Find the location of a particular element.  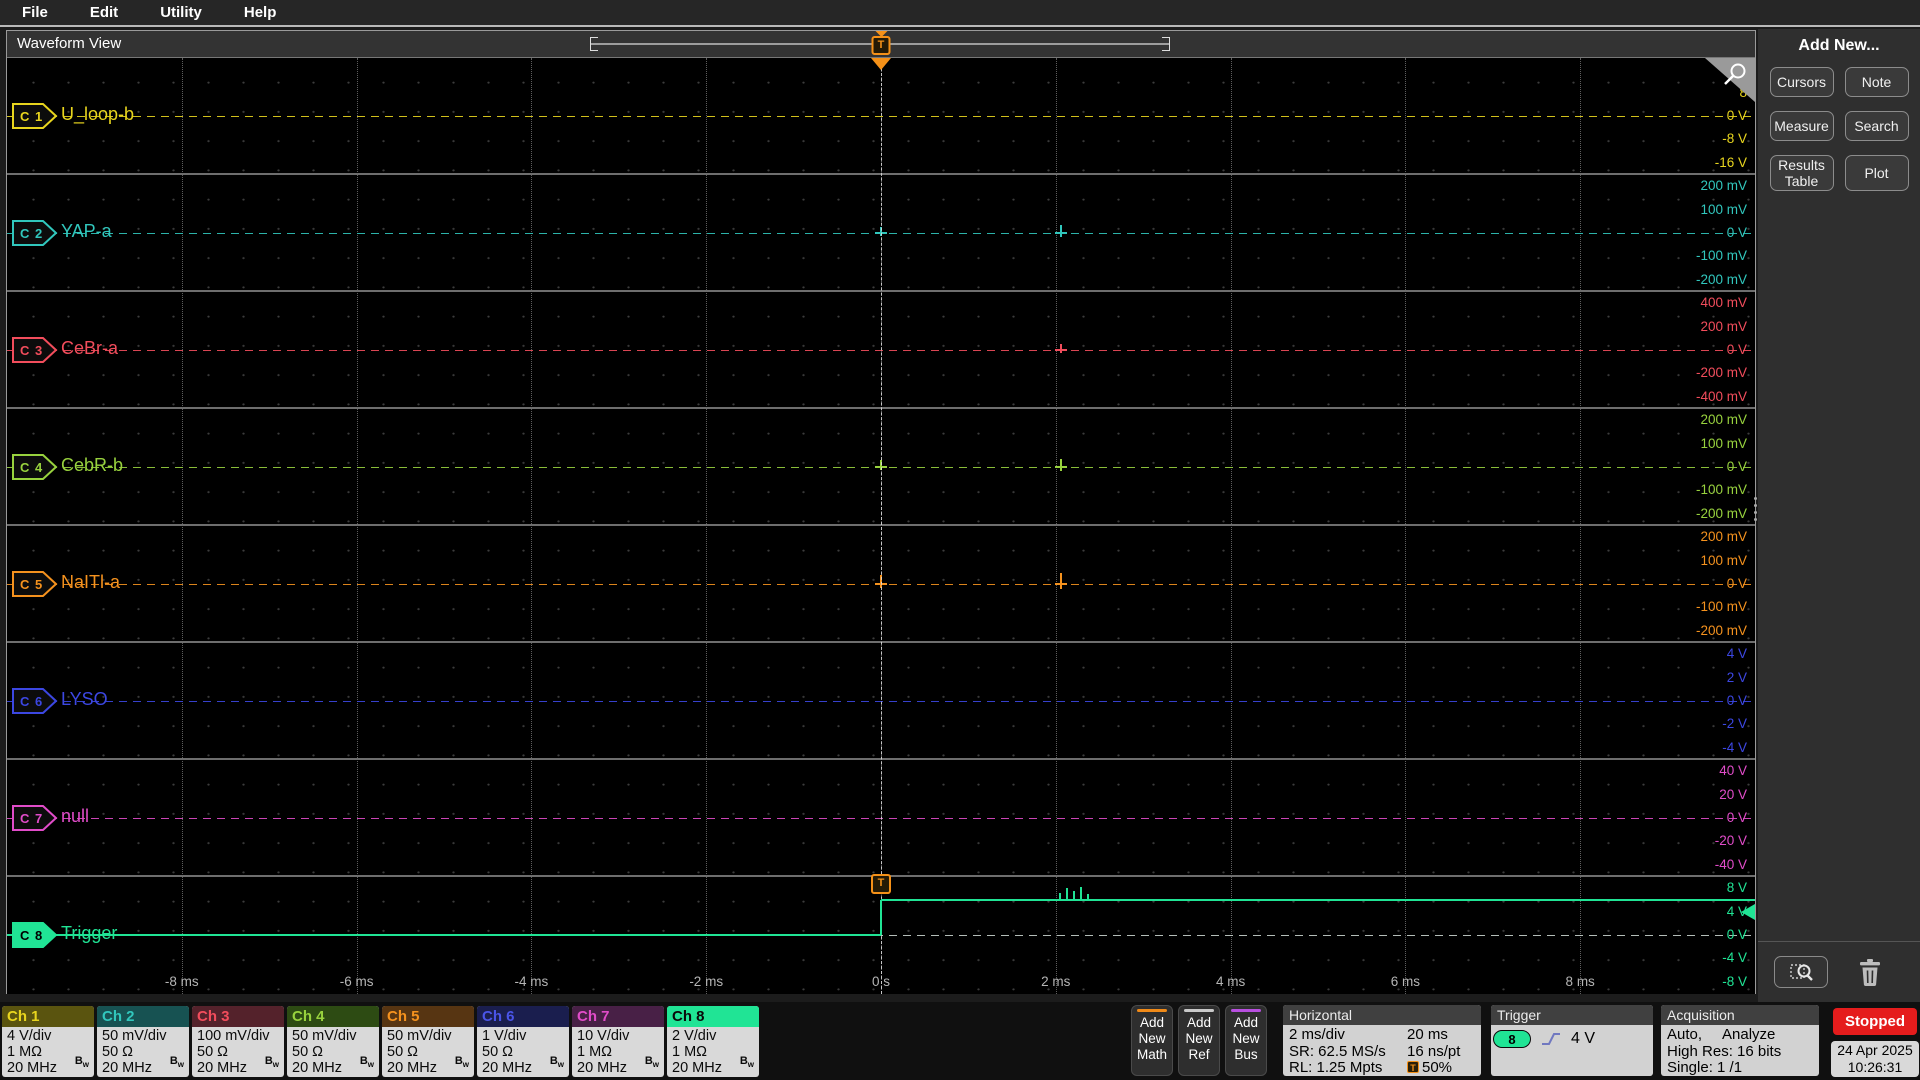

add-new-button: Add New Ref is located at coordinates (1199, 1040).